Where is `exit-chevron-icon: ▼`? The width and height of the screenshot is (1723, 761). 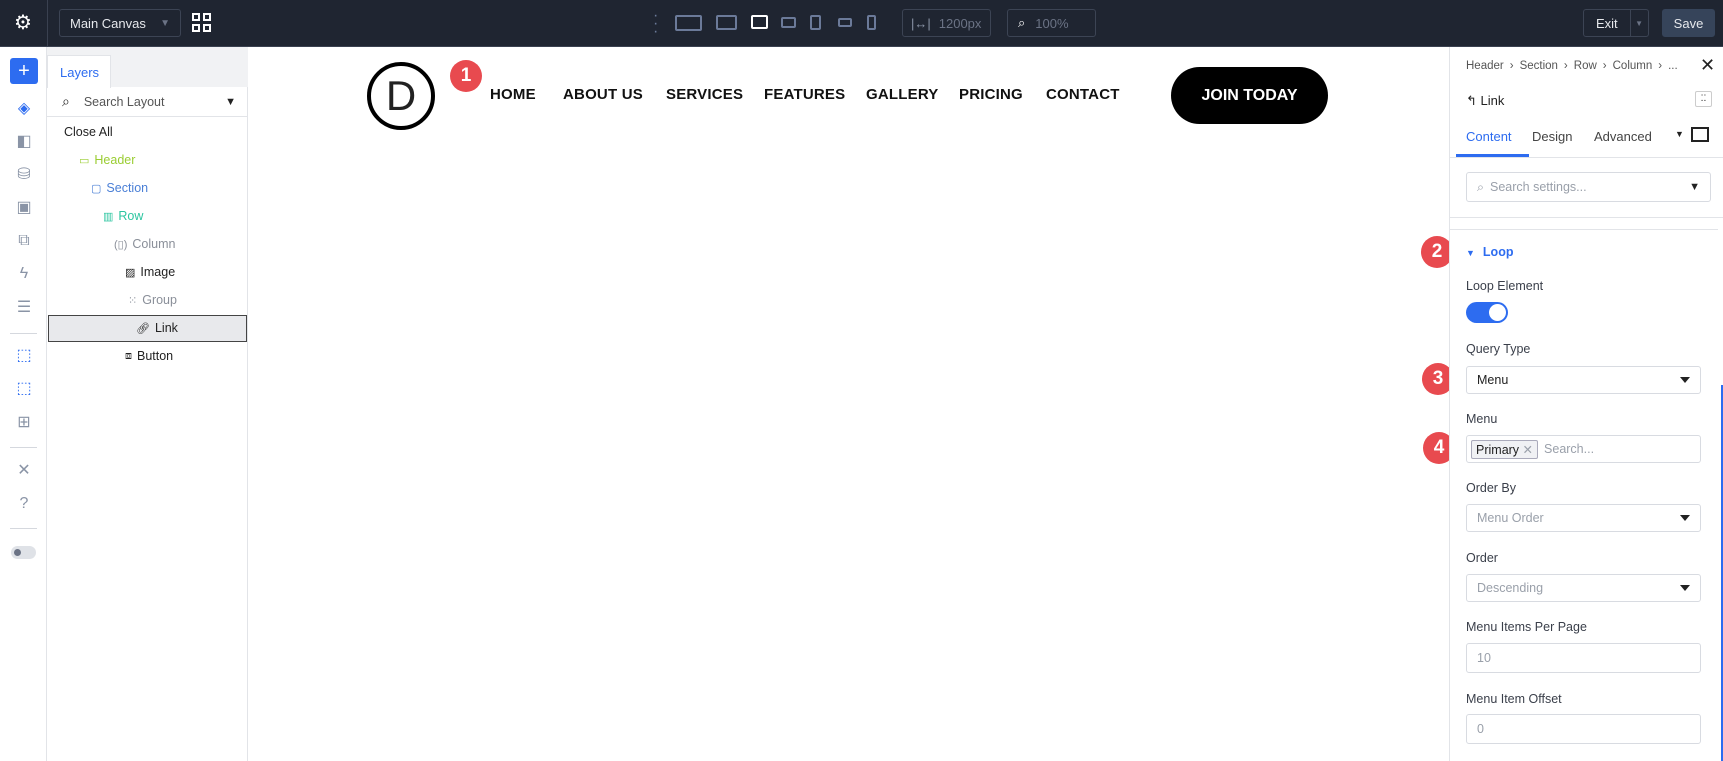 exit-chevron-icon: ▼ is located at coordinates (1639, 23).